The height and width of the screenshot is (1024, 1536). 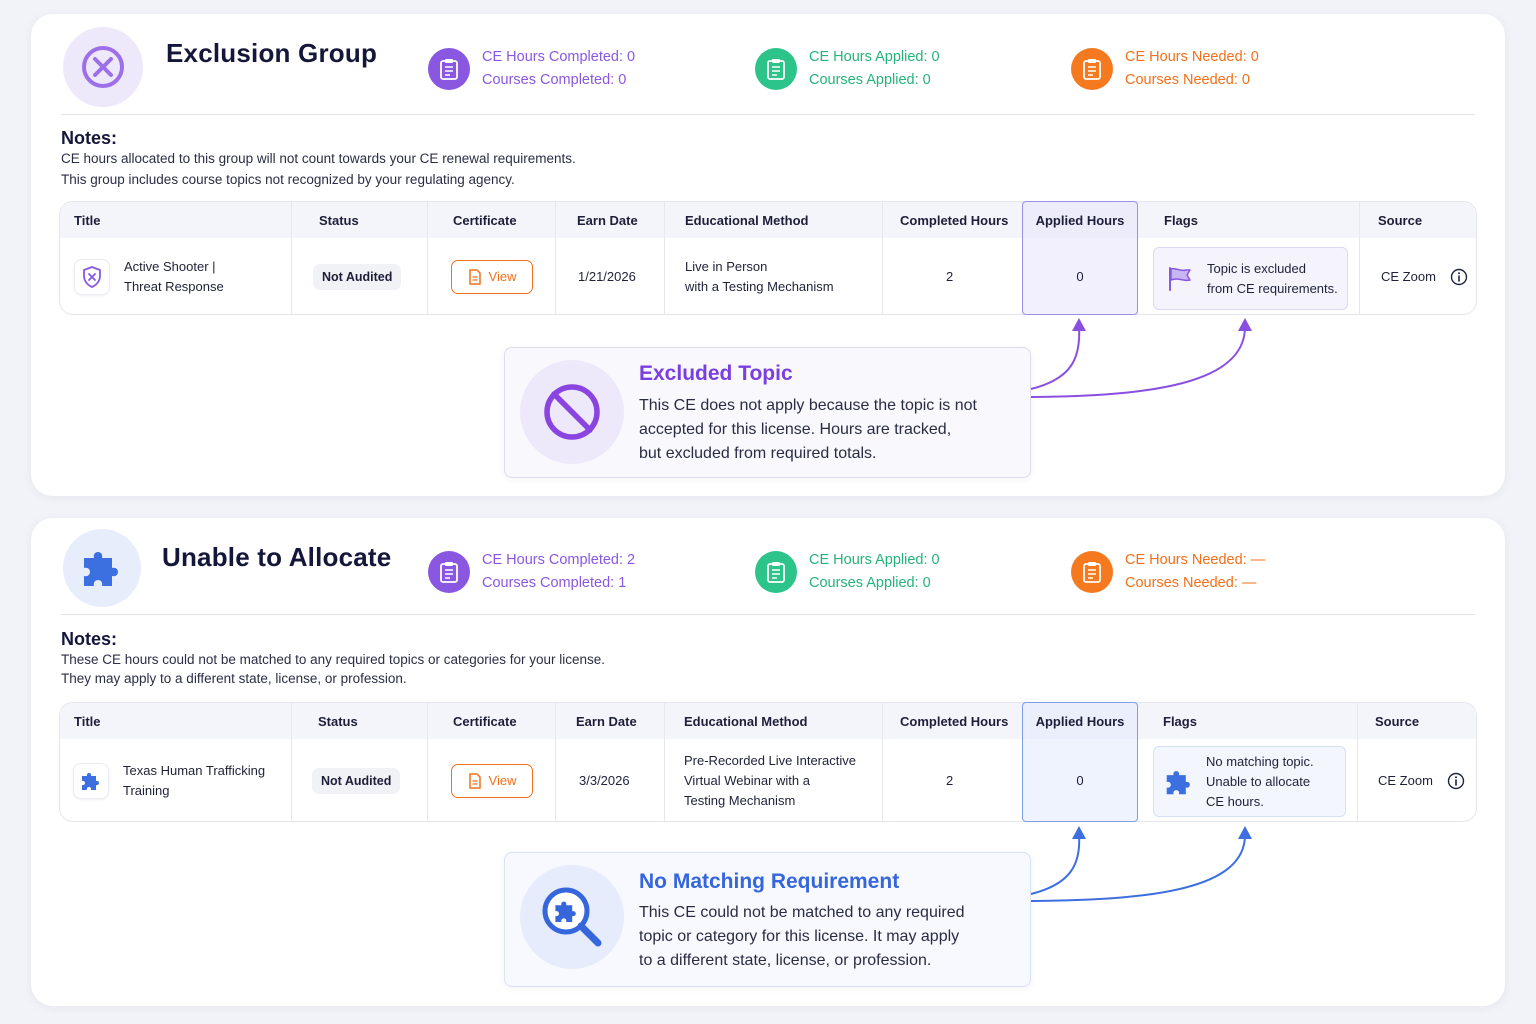 What do you see at coordinates (146, 790) in the screenshot?
I see `course-title-line: Training` at bounding box center [146, 790].